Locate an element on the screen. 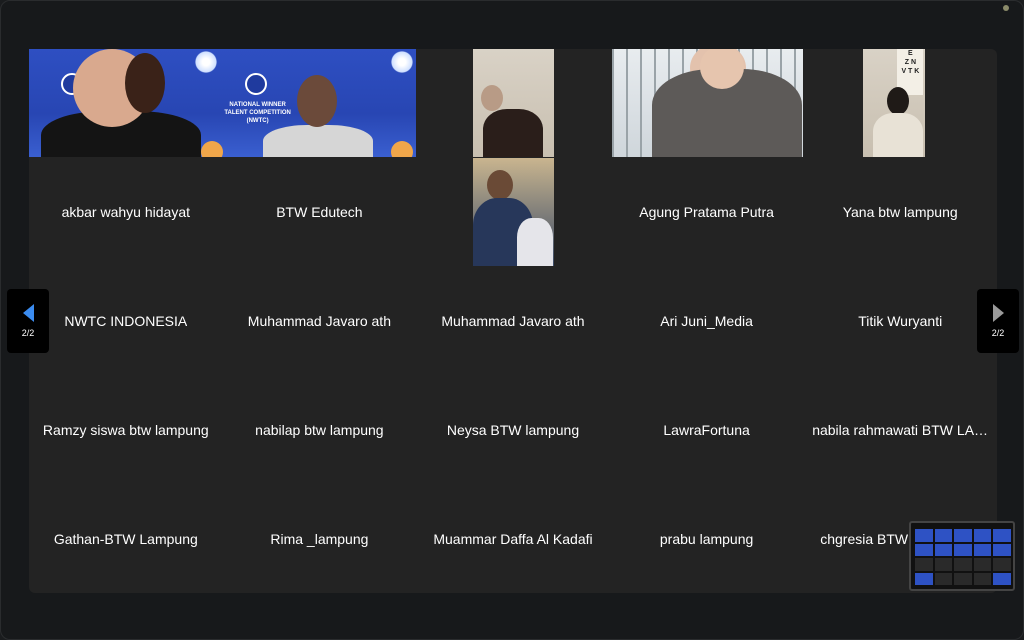 Image resolution: width=1024 pixels, height=640 pixels. participant-tile: nabila rahmawati BTW LAMPUNG is located at coordinates (900, 429).